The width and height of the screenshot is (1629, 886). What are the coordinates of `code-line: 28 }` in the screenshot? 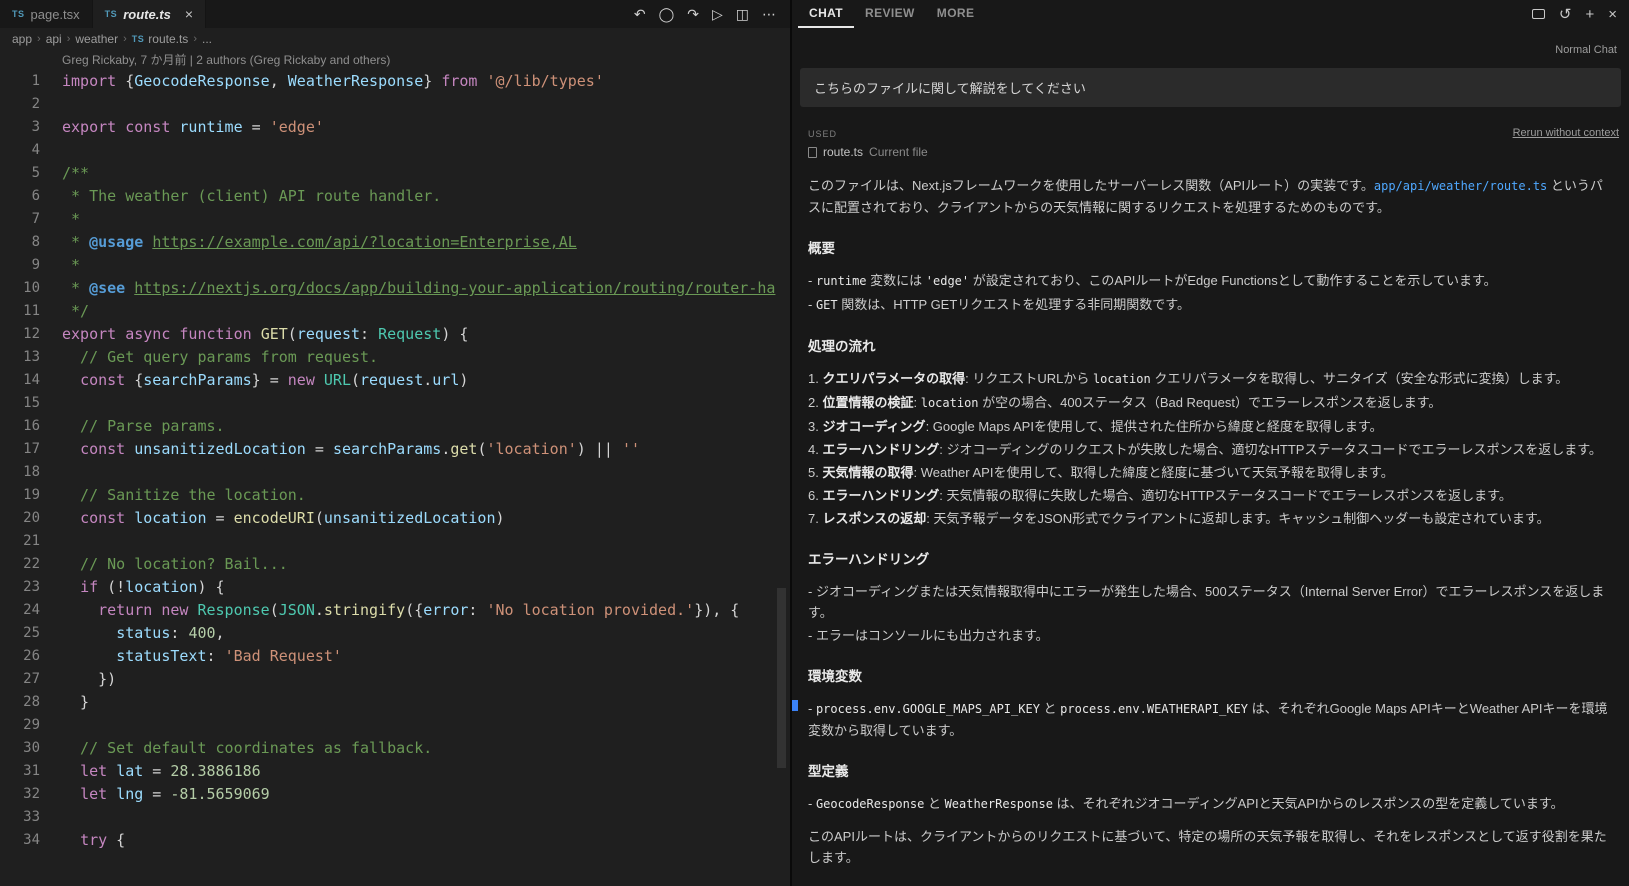 It's located at (395, 702).